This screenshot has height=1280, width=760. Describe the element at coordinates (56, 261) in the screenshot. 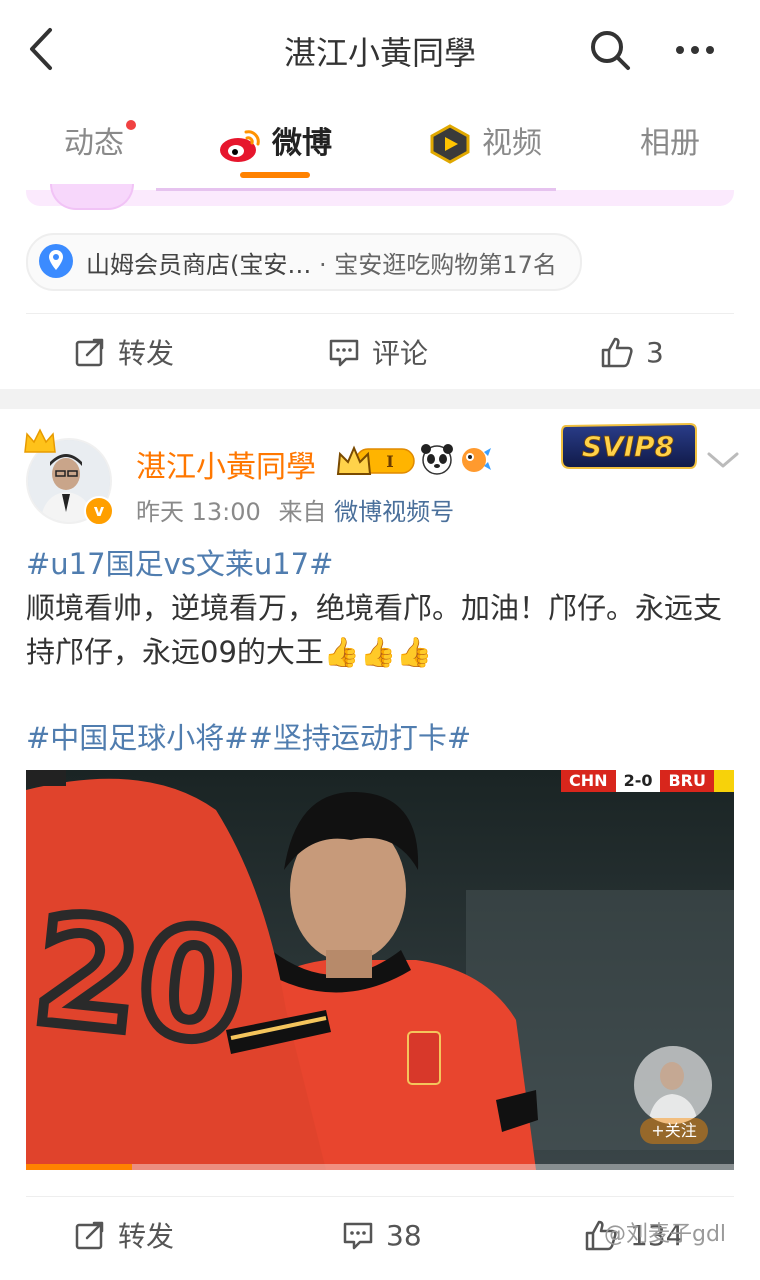

I see `location-pin-icon` at that location.